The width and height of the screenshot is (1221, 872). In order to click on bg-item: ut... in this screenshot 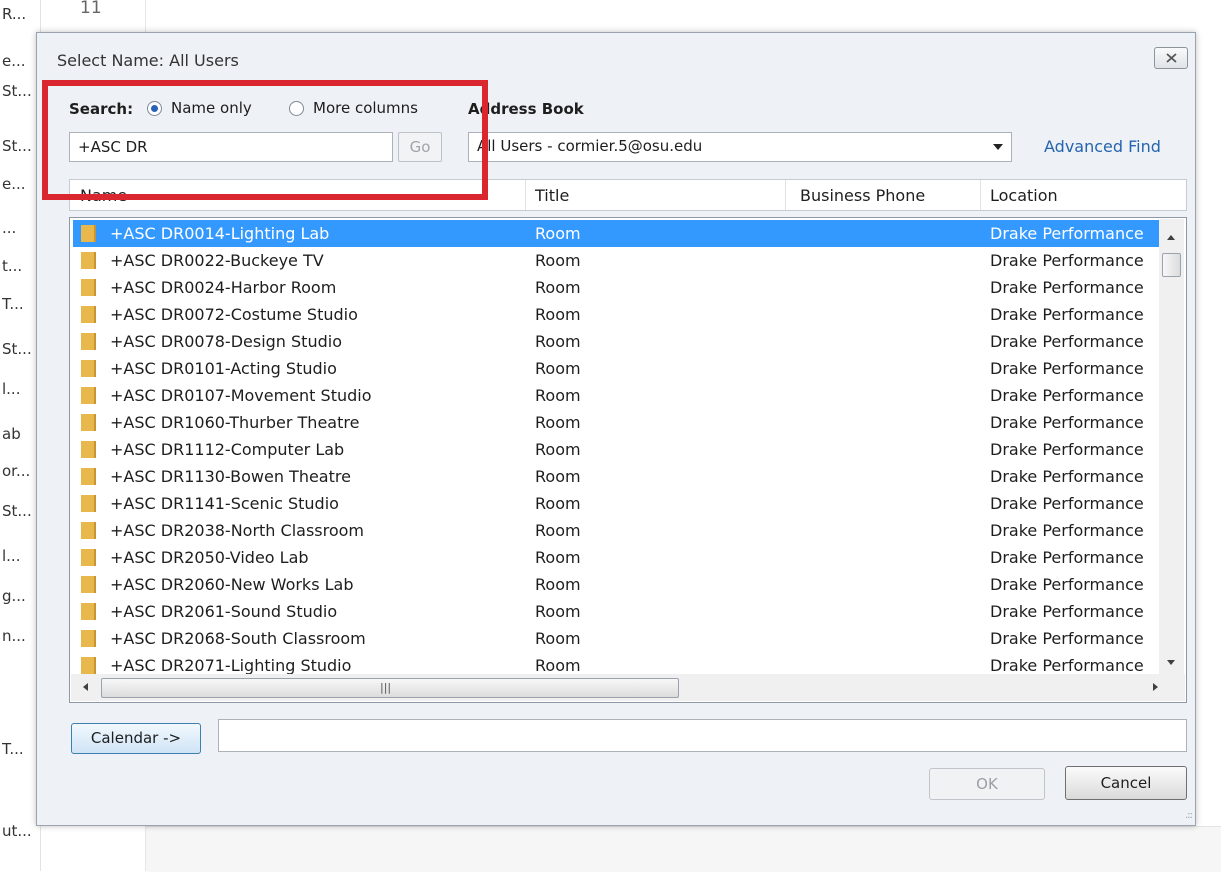, I will do `click(17, 831)`.